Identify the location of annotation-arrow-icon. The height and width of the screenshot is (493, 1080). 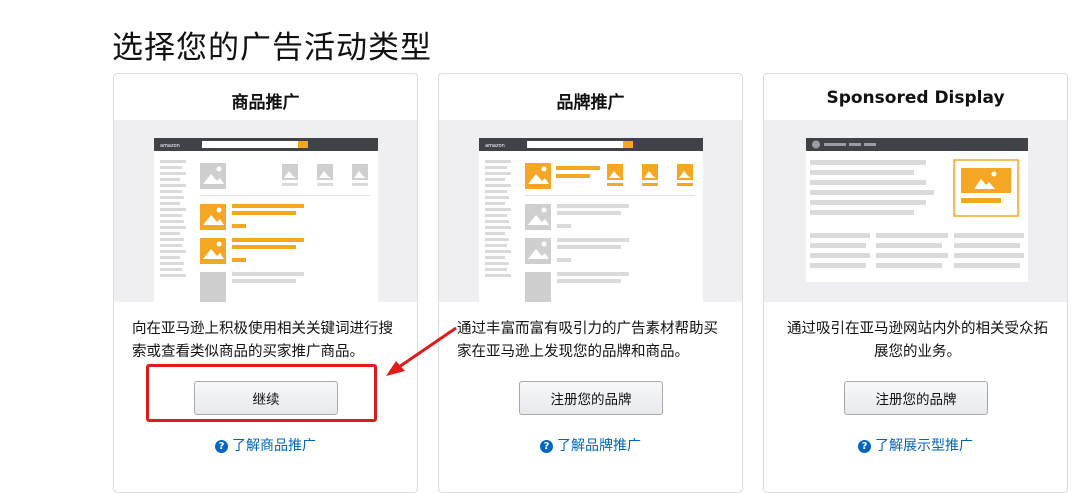
(421, 351).